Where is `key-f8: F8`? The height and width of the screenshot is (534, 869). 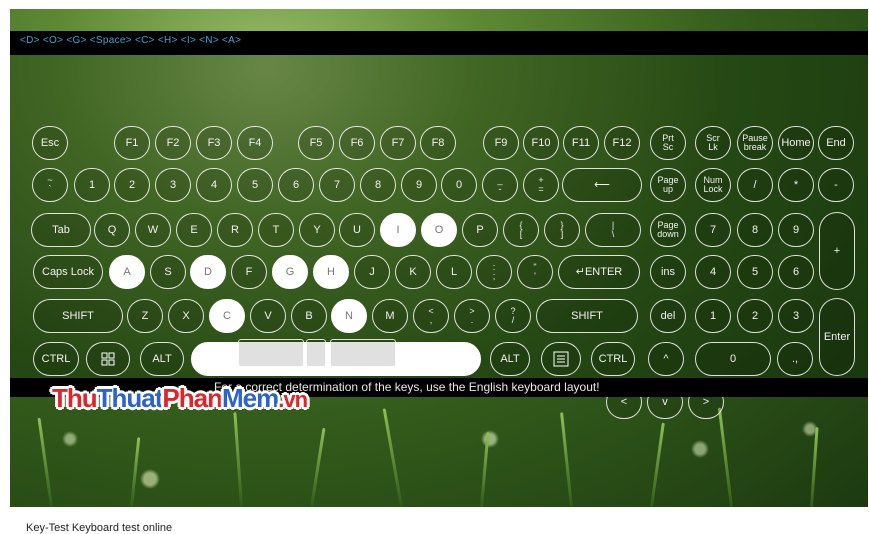 key-f8: F8 is located at coordinates (438, 143).